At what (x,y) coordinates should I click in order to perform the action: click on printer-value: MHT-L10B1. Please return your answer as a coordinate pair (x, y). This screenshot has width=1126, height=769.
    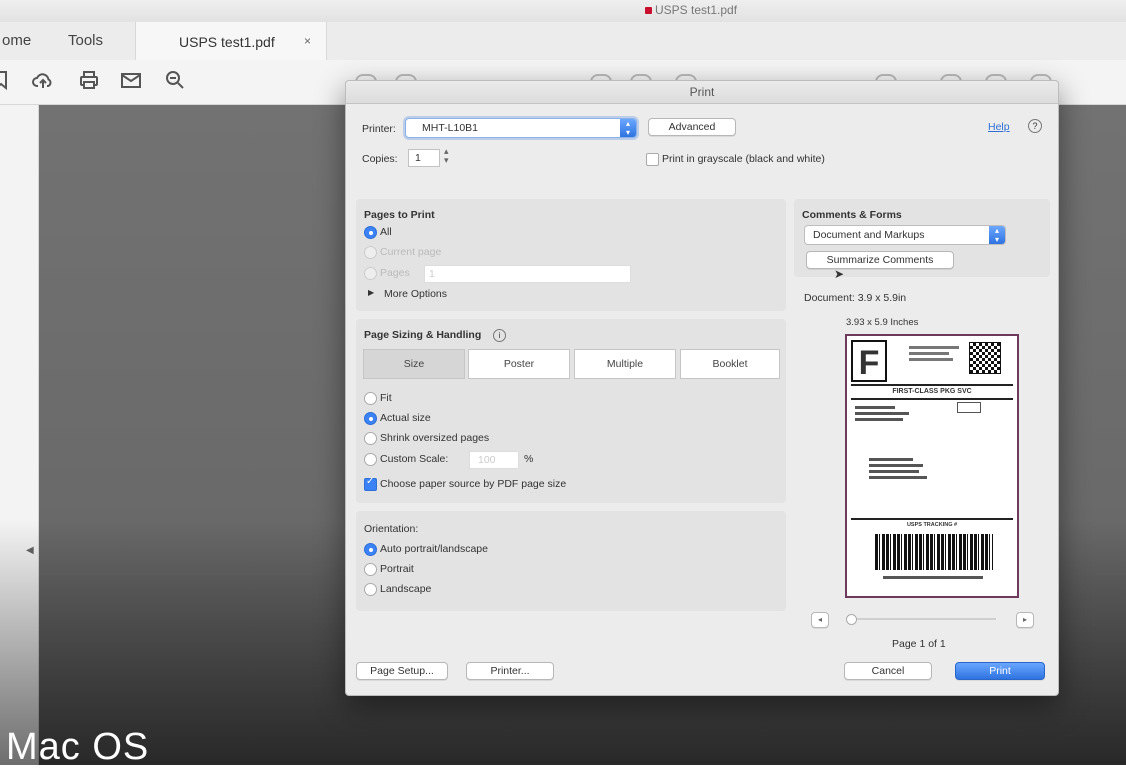
    Looking at the image, I should click on (450, 128).